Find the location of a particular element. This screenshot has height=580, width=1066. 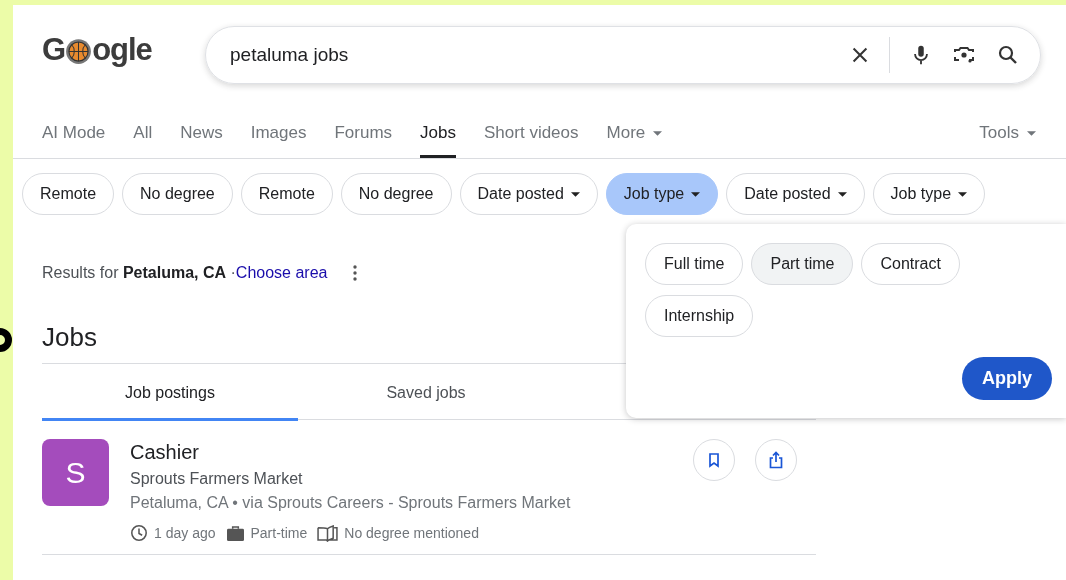

logo-text: ogle is located at coordinates (122, 50).